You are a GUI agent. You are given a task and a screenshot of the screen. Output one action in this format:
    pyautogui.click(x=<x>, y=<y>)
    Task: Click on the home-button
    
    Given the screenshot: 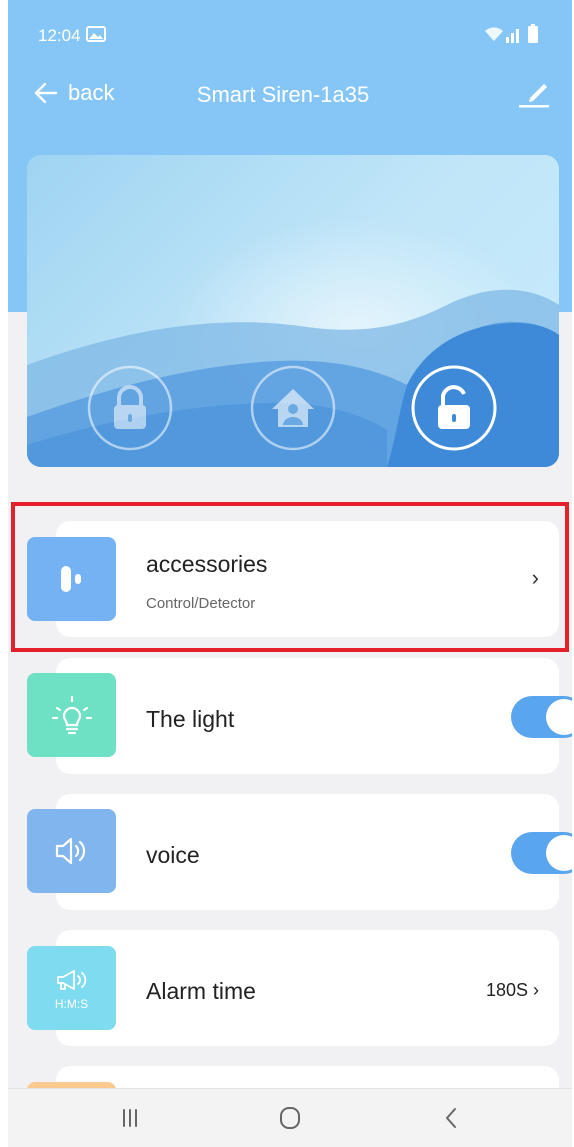 What is the action you would take?
    pyautogui.click(x=290, y=1118)
    